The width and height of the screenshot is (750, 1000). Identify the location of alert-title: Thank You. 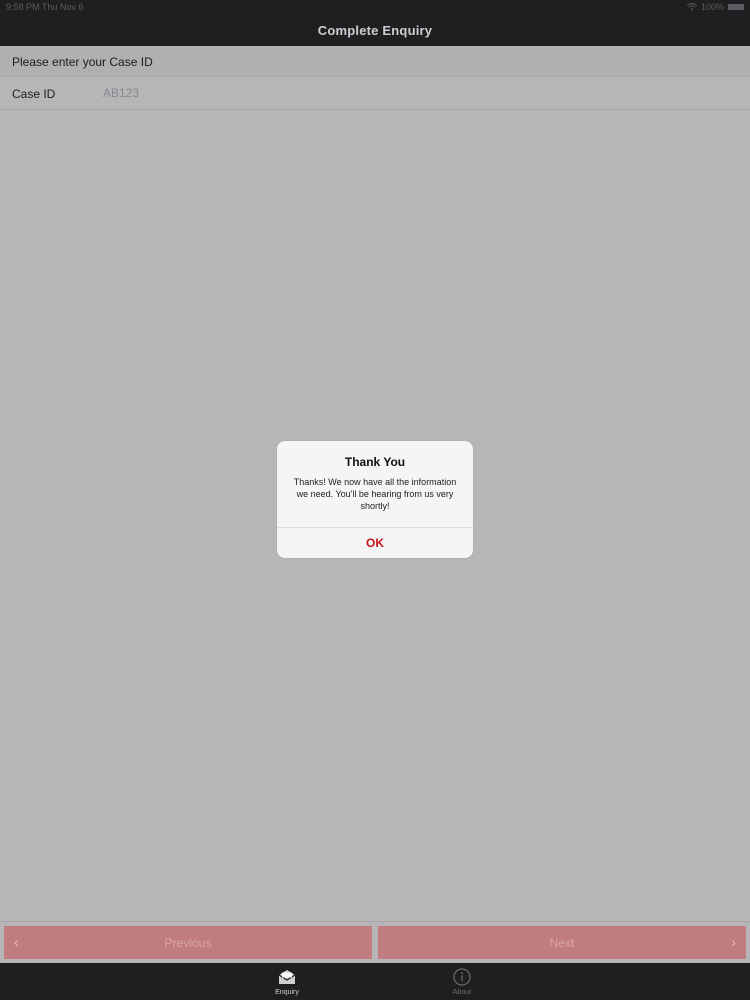
(375, 462).